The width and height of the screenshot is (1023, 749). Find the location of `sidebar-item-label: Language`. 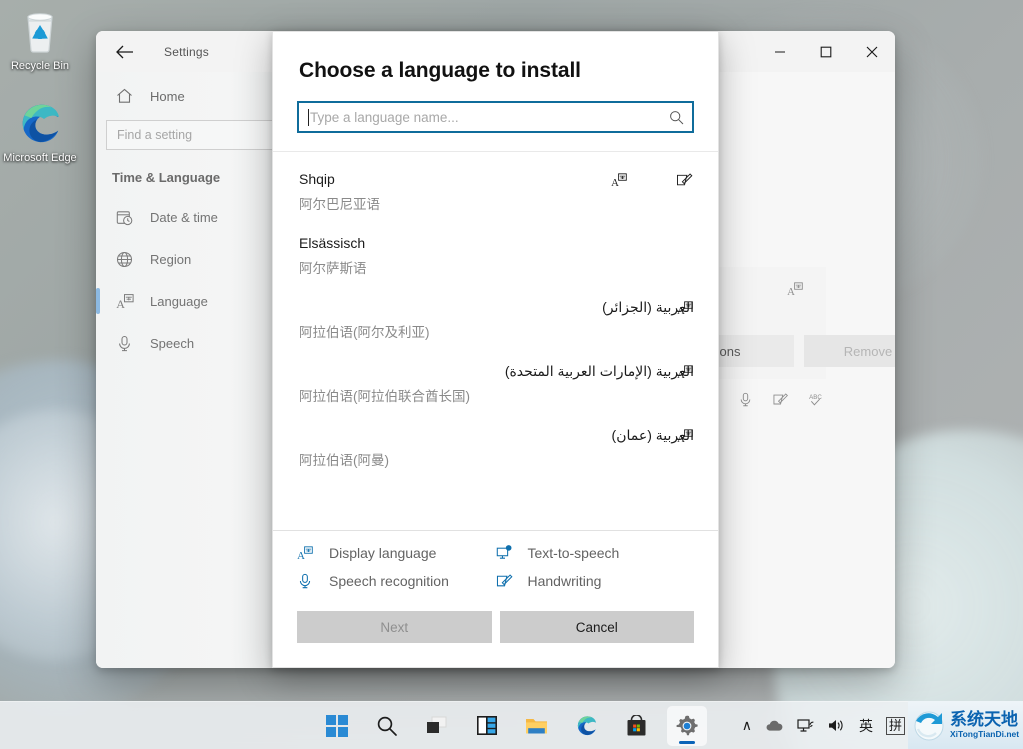

sidebar-item-label: Language is located at coordinates (179, 301).